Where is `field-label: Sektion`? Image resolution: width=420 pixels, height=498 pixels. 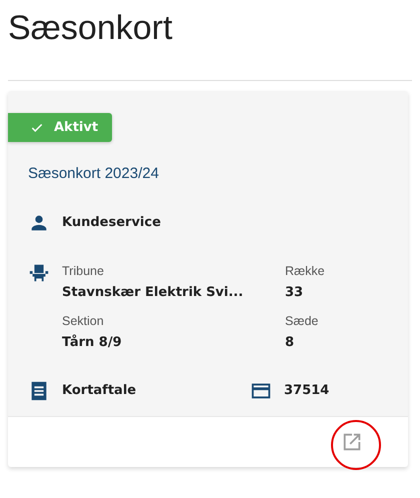 field-label: Sektion is located at coordinates (83, 321).